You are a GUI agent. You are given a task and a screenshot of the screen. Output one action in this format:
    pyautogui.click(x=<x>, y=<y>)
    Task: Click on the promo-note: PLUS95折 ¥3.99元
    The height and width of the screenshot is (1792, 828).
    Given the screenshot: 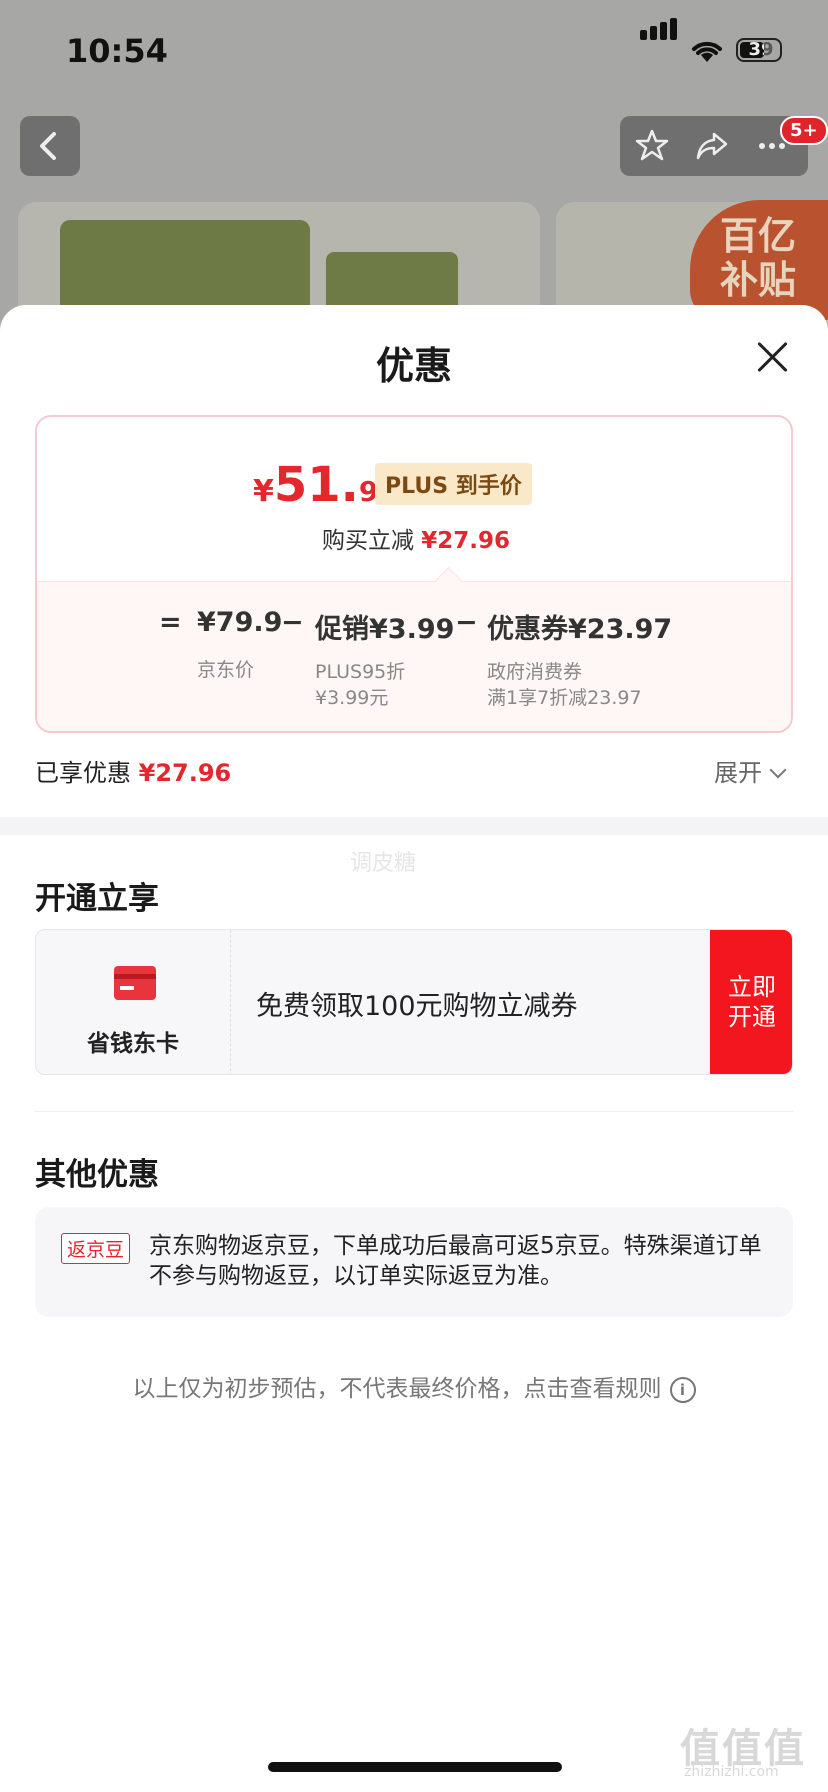 What is the action you would take?
    pyautogui.click(x=360, y=685)
    